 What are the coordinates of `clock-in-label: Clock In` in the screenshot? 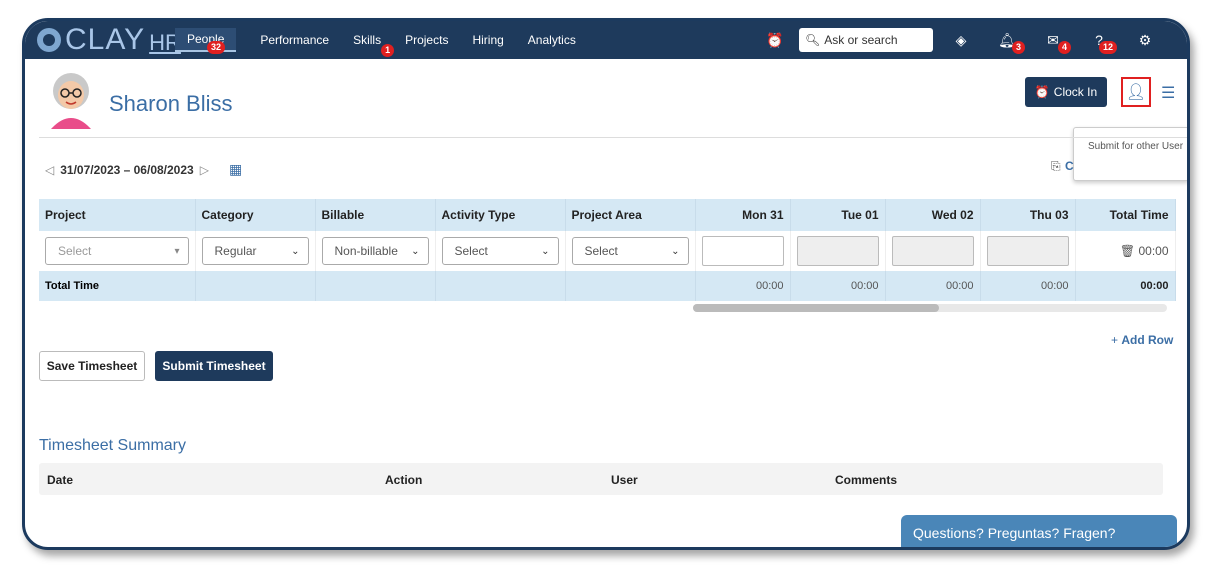 It's located at (1075, 92).